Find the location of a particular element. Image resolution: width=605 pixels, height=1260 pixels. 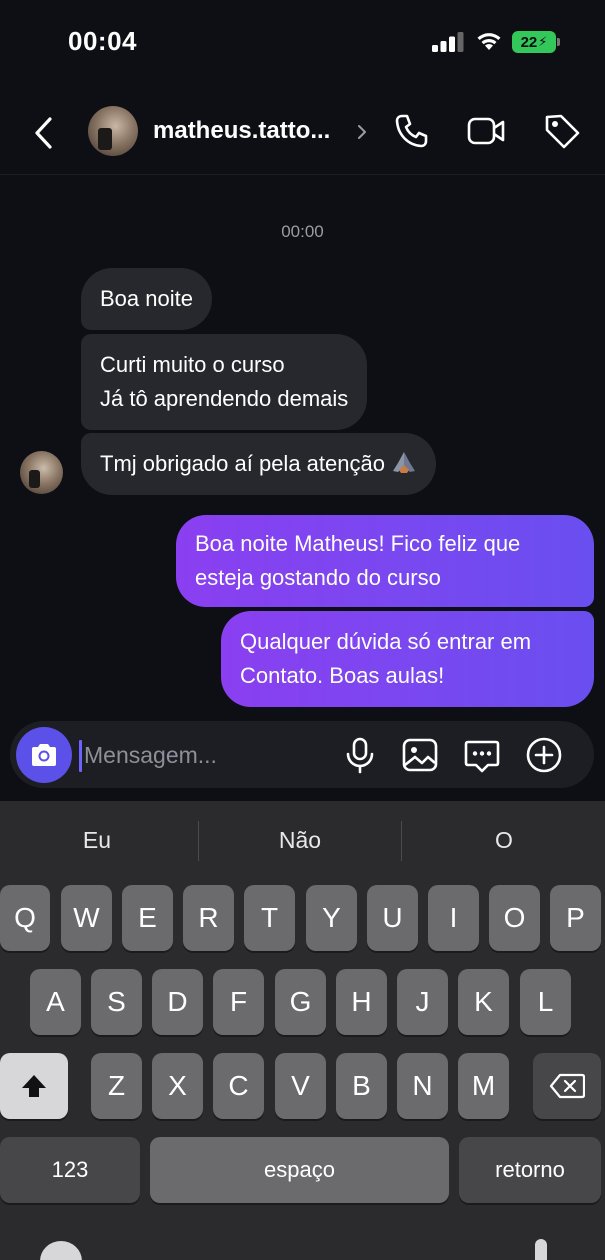

key-y: Y is located at coordinates (331, 918).